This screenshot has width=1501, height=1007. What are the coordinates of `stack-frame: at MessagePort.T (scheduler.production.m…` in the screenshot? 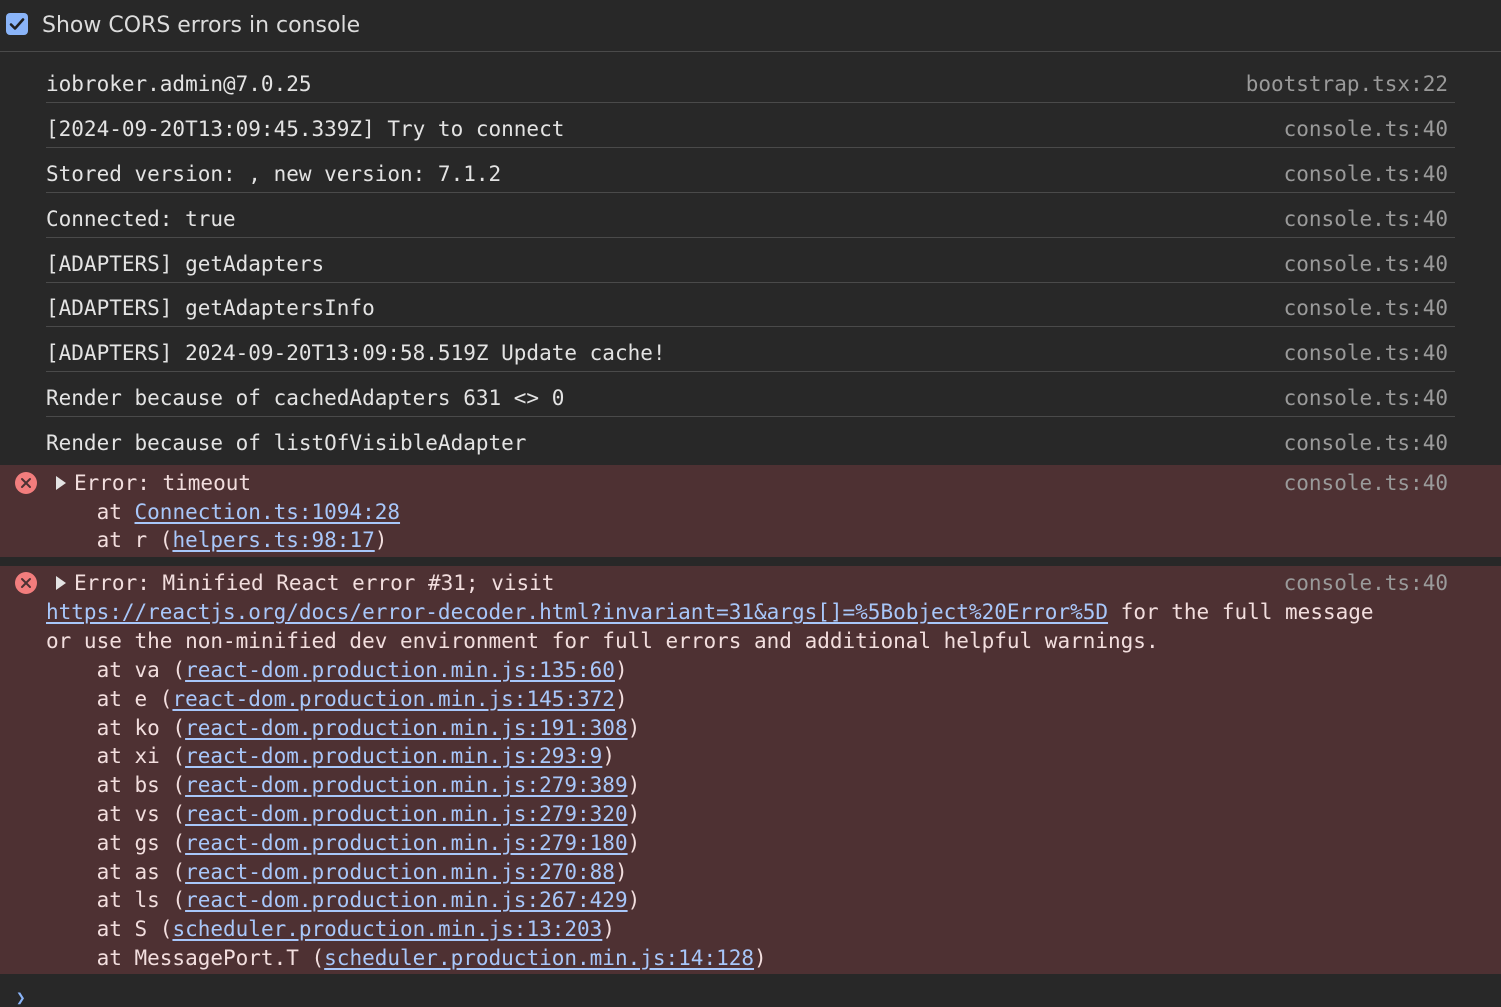 It's located at (406, 958).